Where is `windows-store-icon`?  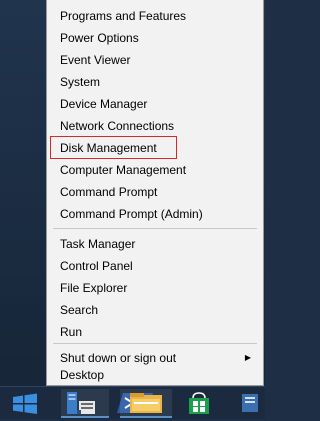 windows-store-icon is located at coordinates (199, 403).